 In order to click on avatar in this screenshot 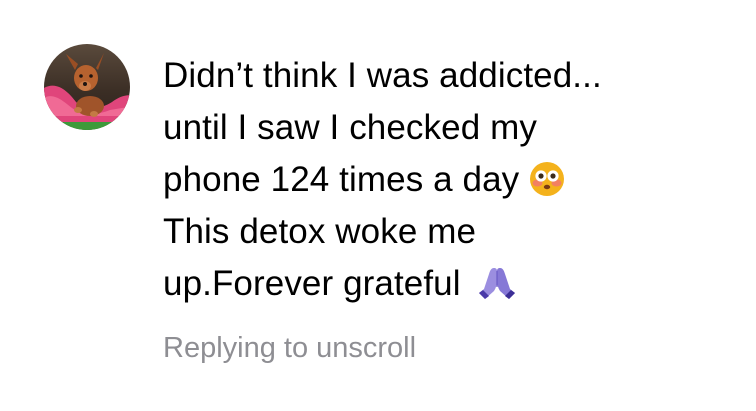, I will do `click(87, 87)`.